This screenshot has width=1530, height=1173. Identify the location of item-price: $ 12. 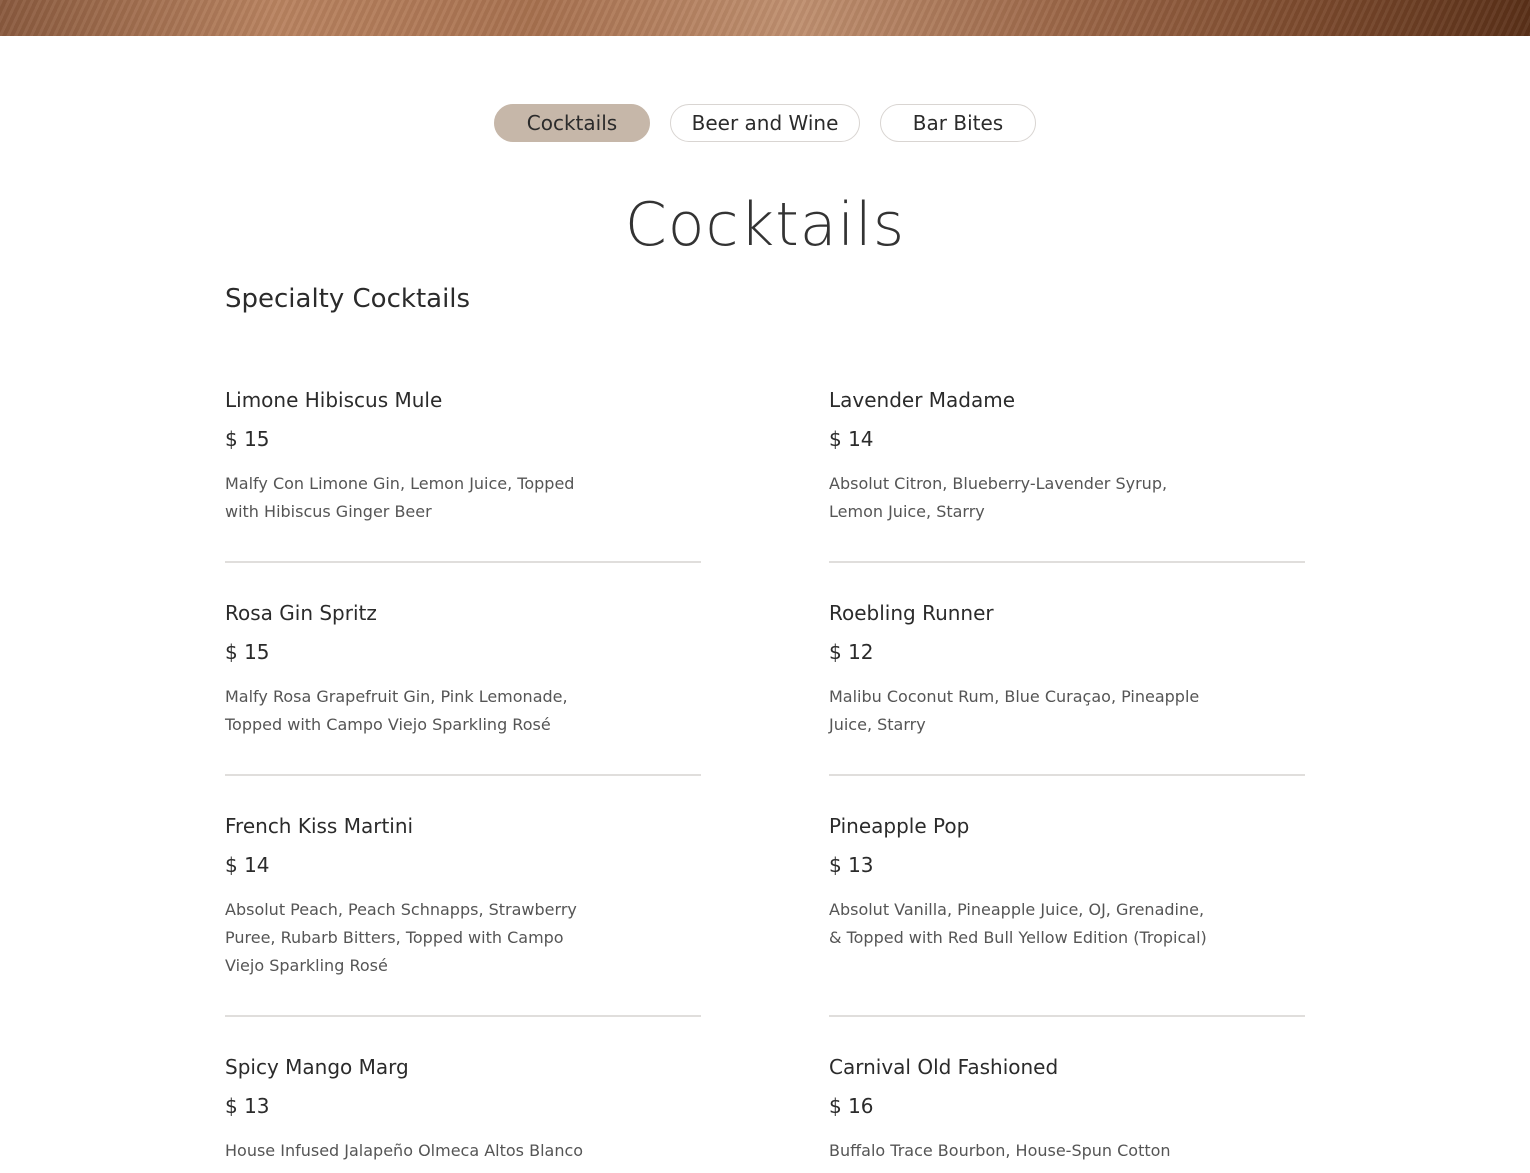
(851, 652).